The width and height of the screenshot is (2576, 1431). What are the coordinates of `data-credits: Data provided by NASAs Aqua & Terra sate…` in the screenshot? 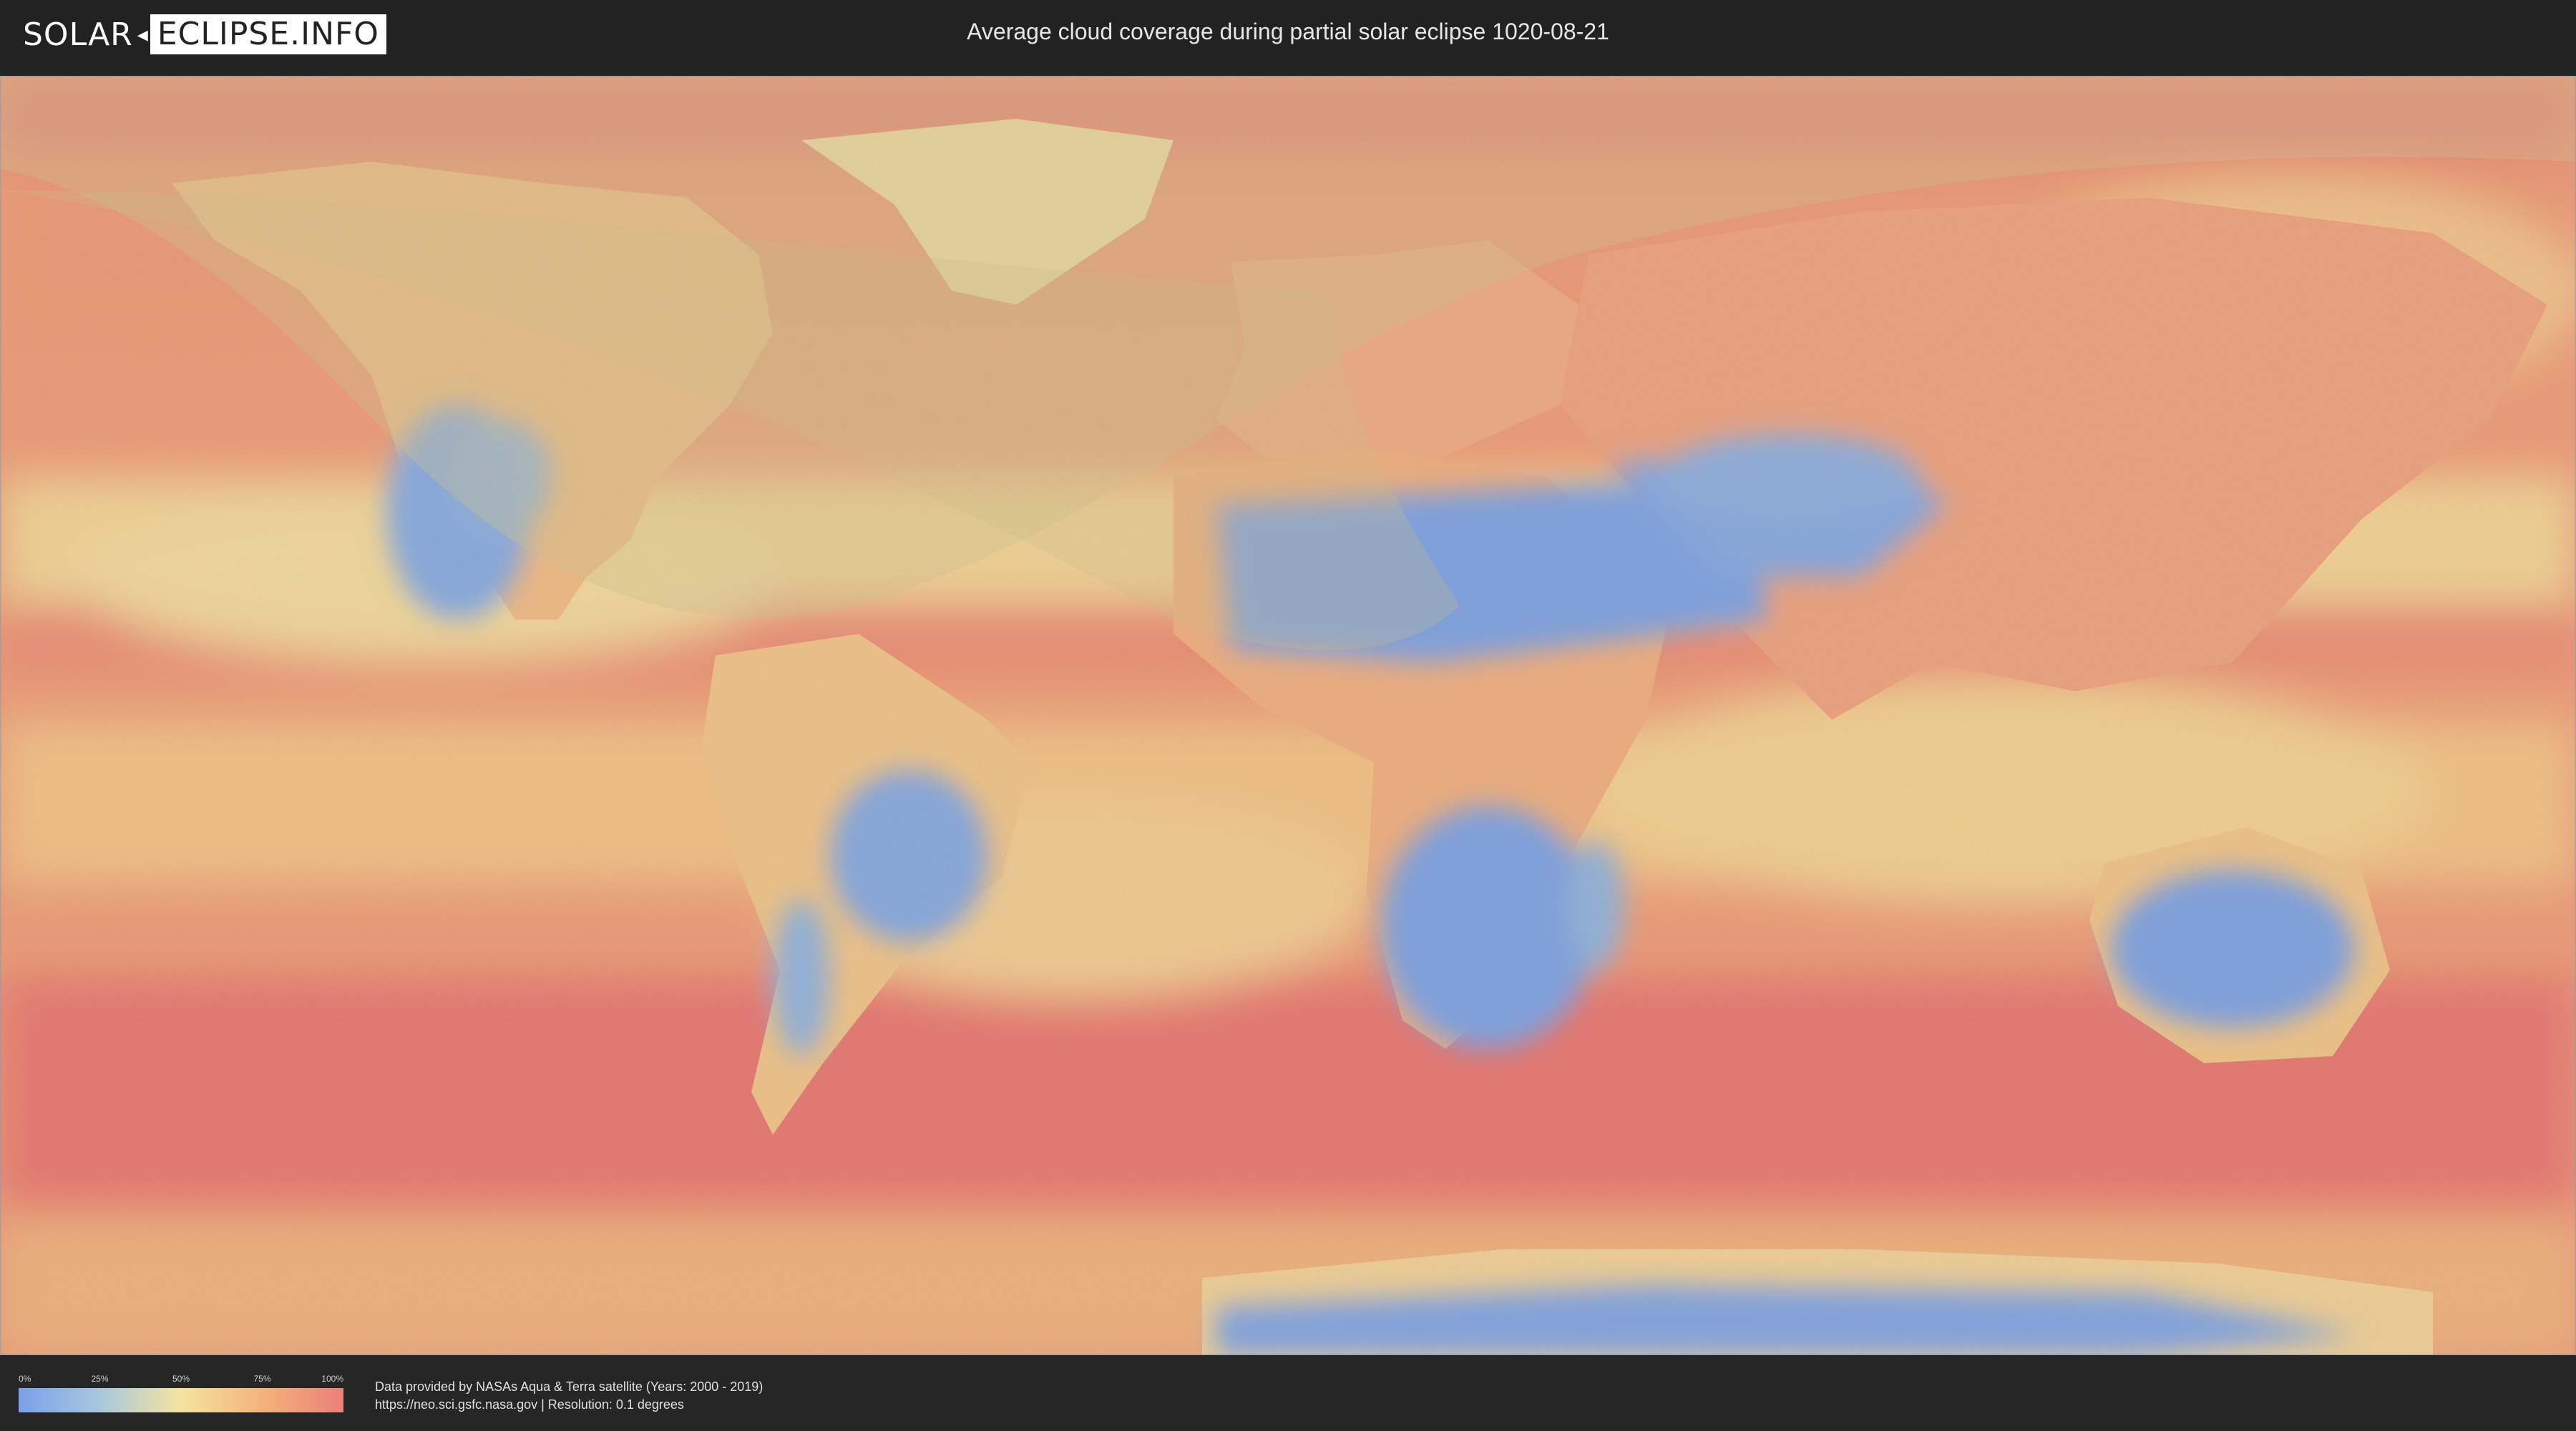 It's located at (569, 1396).